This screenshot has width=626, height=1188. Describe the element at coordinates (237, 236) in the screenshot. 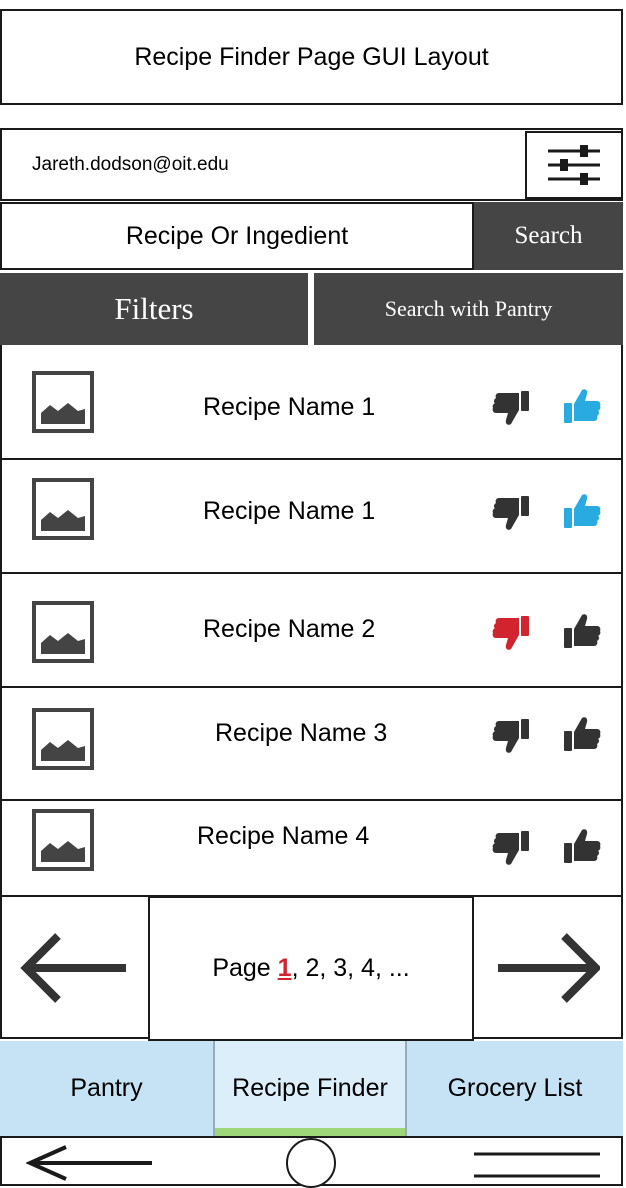

I see `search-input: Recipe Or Ingedient` at that location.